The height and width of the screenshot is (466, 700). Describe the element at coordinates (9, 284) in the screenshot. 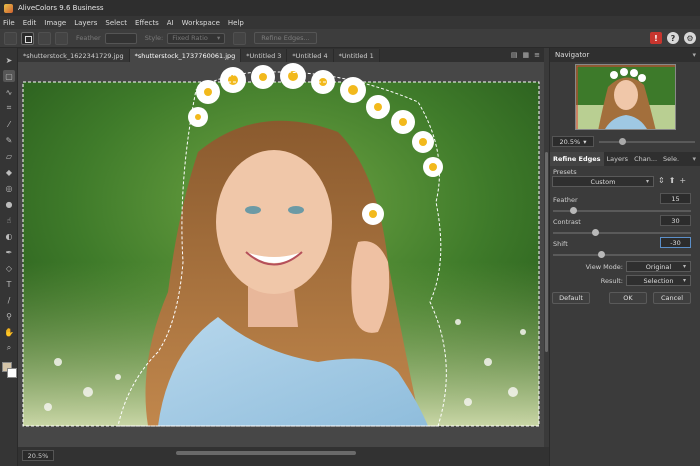

I see `text-icon: T` at that location.